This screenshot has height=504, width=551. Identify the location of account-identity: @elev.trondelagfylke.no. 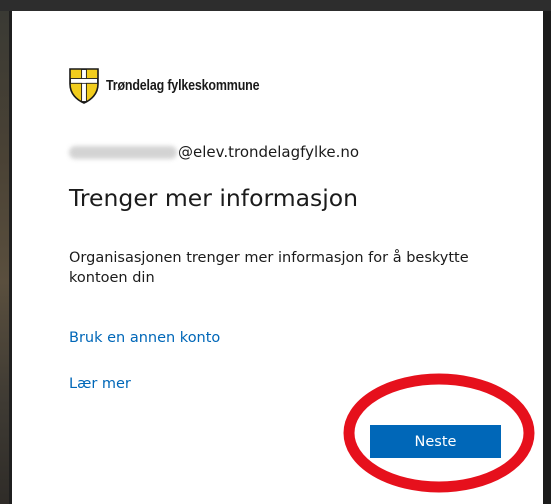
(214, 152).